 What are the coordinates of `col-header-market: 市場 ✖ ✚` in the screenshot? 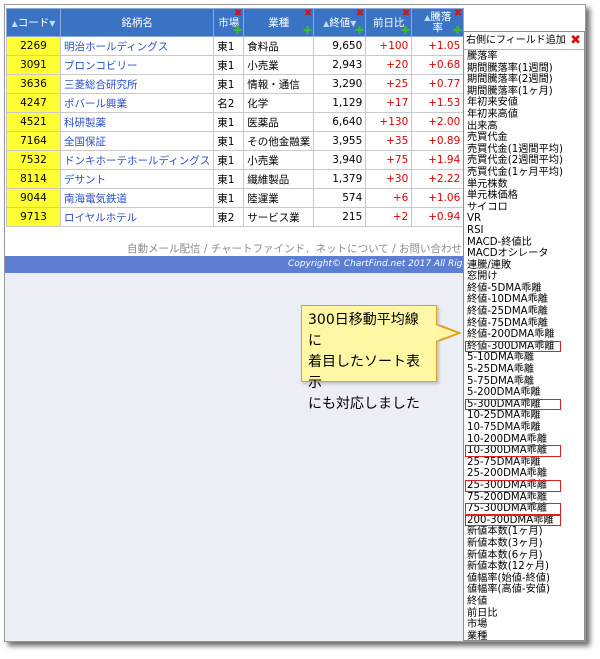 It's located at (229, 22).